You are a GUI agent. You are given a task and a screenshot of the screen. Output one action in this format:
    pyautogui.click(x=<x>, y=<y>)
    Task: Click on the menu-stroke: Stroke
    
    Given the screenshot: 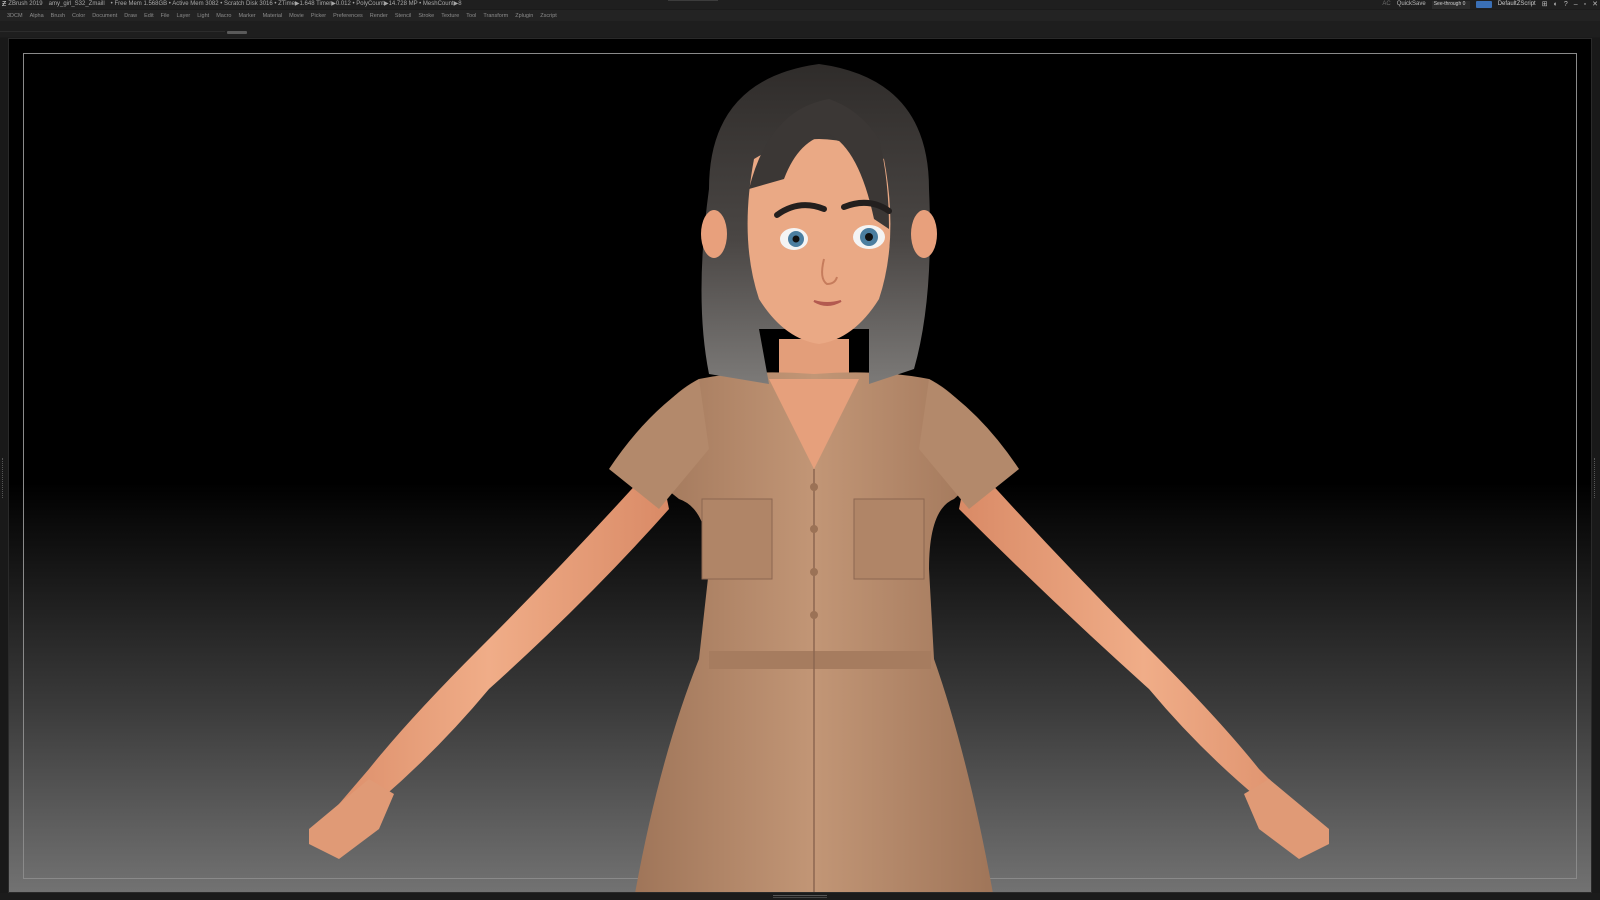 What is the action you would take?
    pyautogui.click(x=426, y=16)
    